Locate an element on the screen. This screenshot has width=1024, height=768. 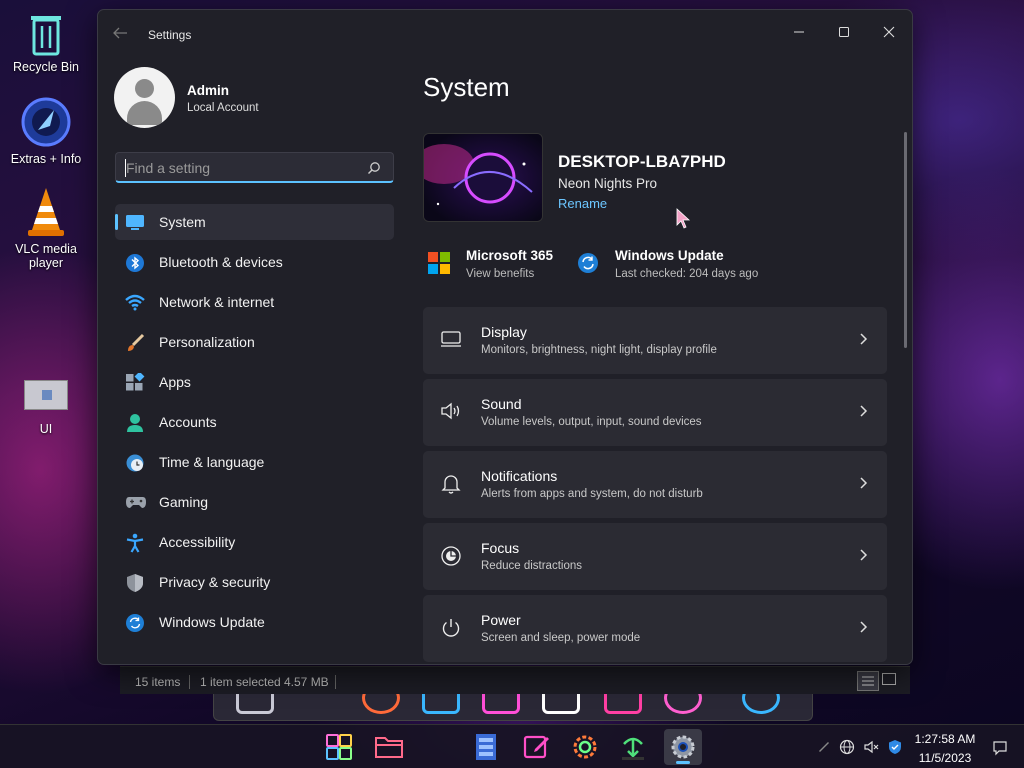
scrollbar is located at coordinates (905, 240).